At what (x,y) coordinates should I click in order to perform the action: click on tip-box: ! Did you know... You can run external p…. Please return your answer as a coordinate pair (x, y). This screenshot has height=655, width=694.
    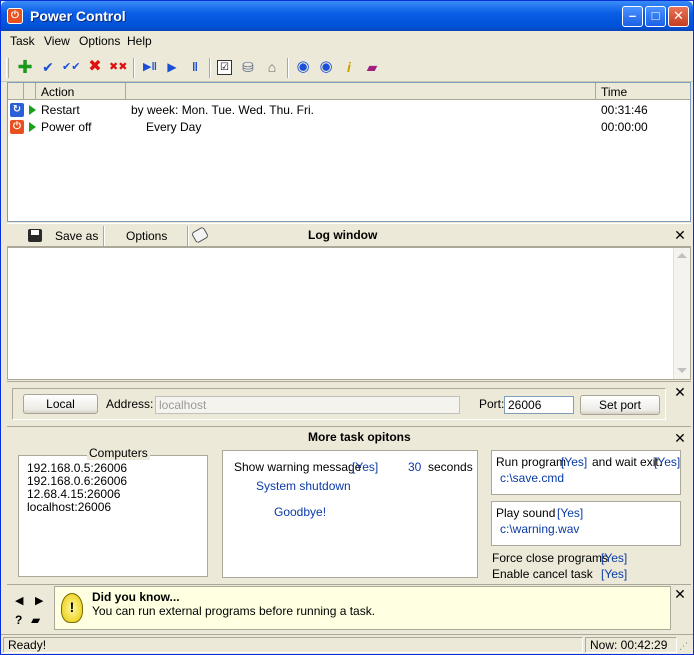
    Looking at the image, I should click on (362, 608).